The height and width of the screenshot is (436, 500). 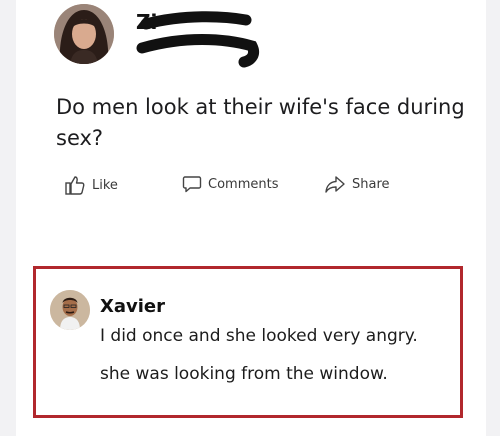 I want to click on comment-text-line-1: I did once and she looked very angry., so click(x=259, y=336).